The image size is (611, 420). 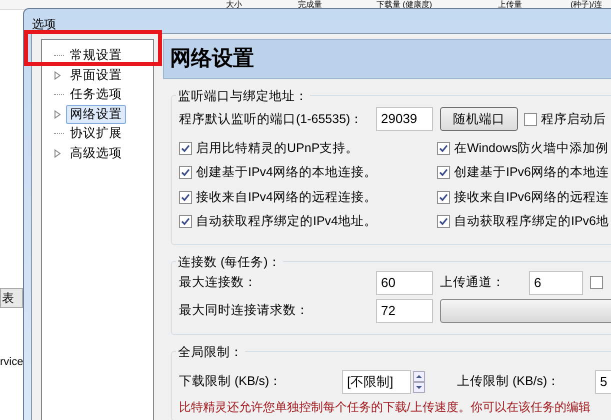 What do you see at coordinates (11, 298) in the screenshot?
I see `tab: 表` at bounding box center [11, 298].